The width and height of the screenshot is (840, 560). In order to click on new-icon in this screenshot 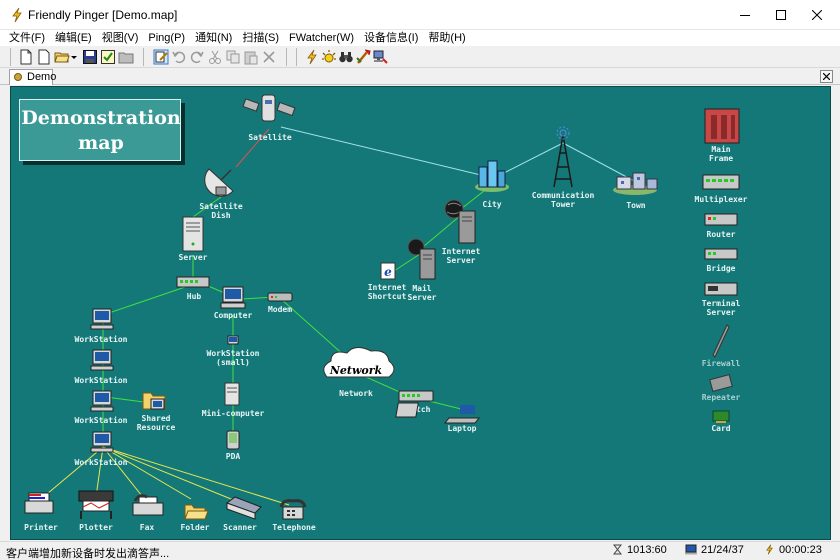, I will do `click(26, 57)`.